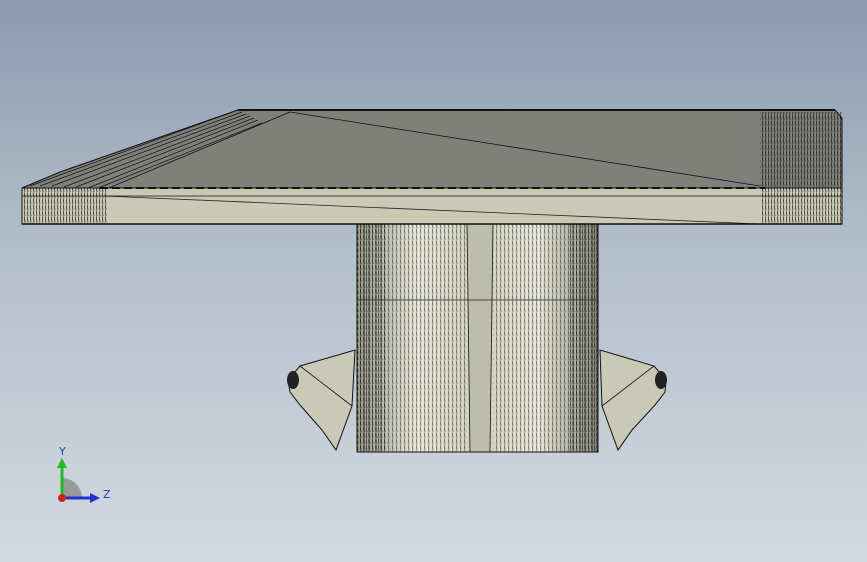 The height and width of the screenshot is (562, 867). I want to click on clip-wing-right, so click(633, 400).